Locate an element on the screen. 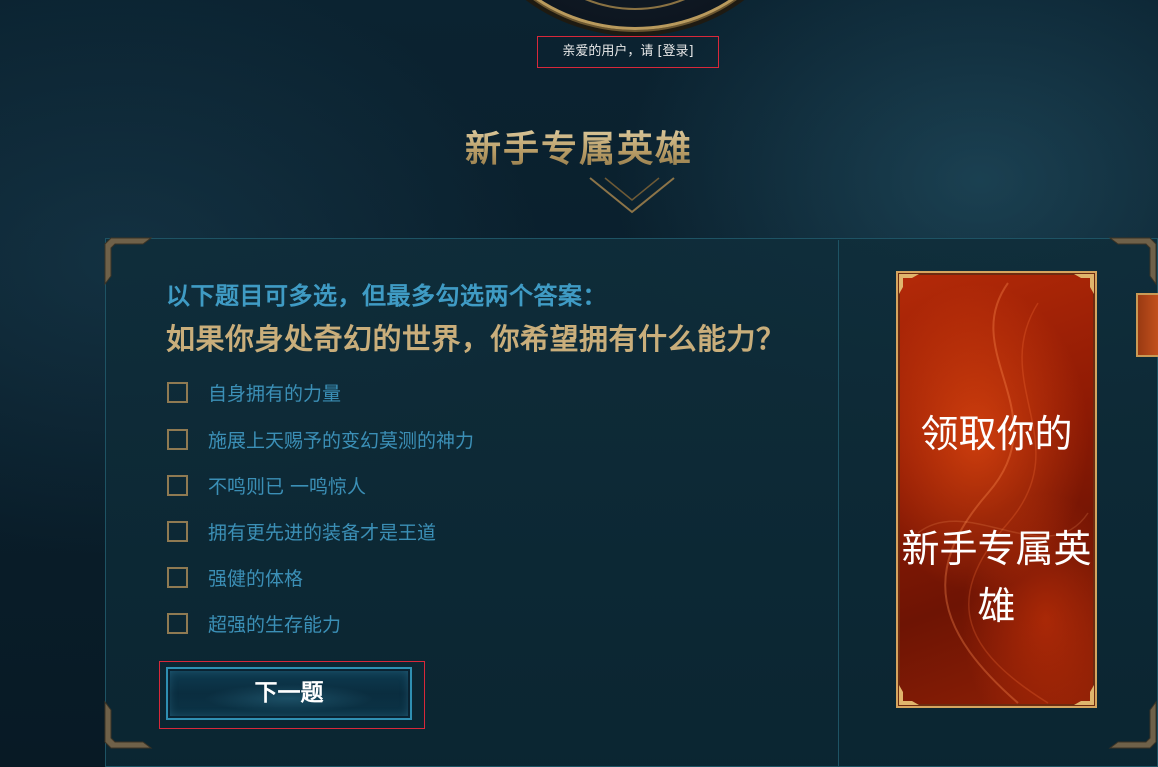  option-label: 不鸣则已 一鸣惊人 is located at coordinates (287, 486).